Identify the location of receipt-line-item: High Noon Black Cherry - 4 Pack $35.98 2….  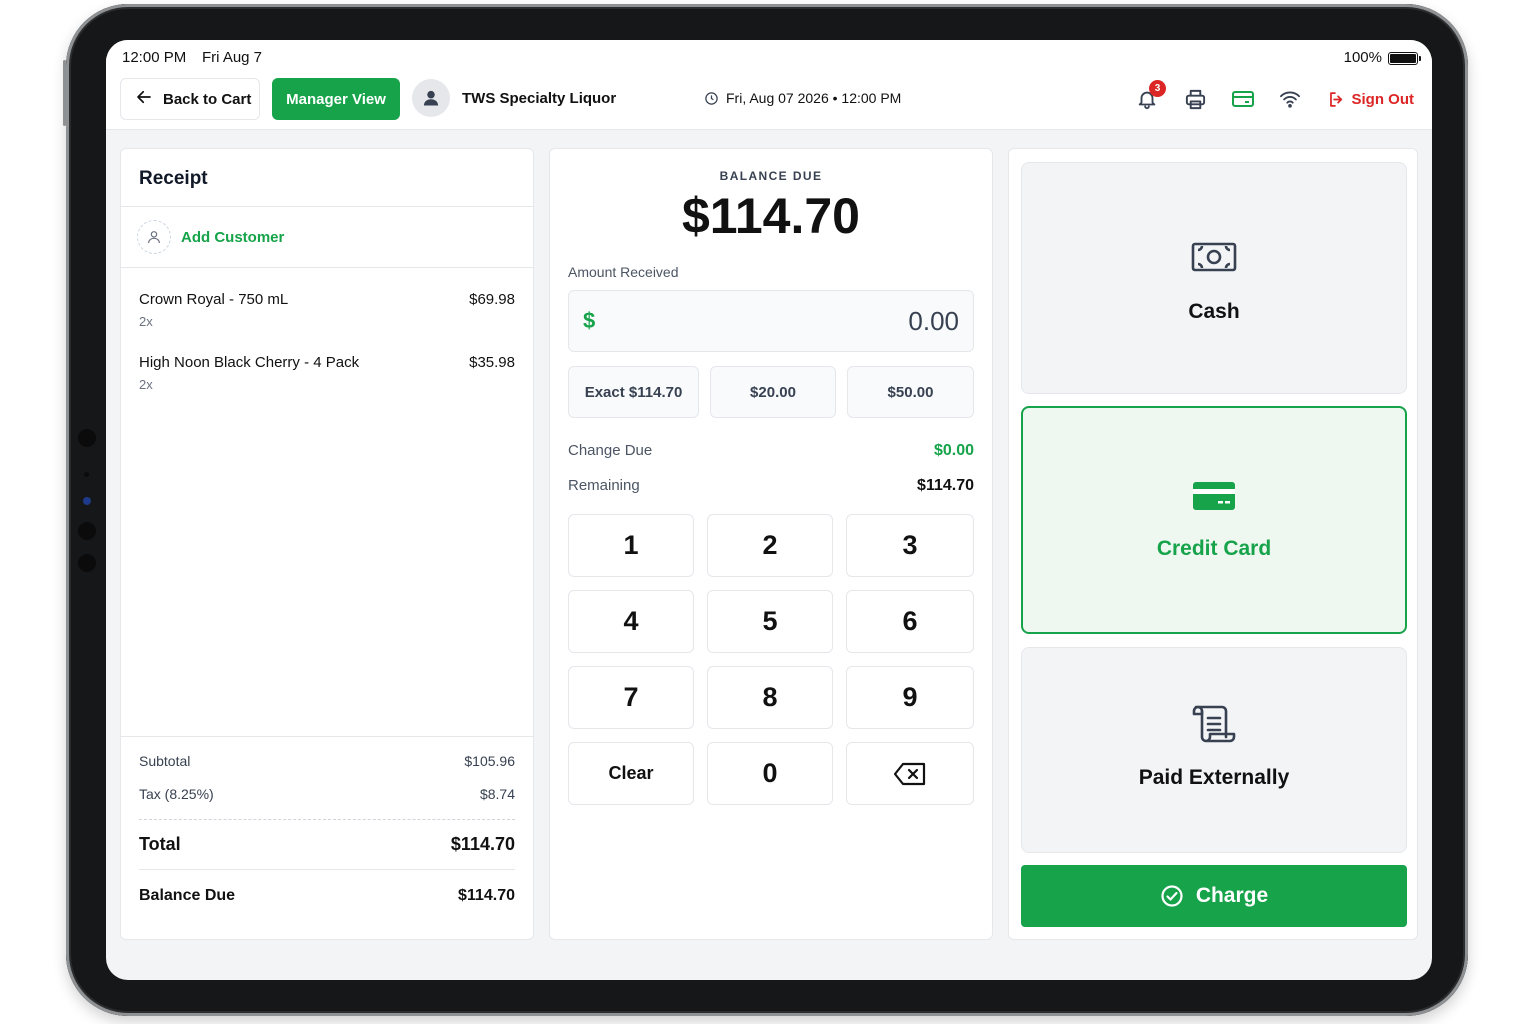
(327, 377).